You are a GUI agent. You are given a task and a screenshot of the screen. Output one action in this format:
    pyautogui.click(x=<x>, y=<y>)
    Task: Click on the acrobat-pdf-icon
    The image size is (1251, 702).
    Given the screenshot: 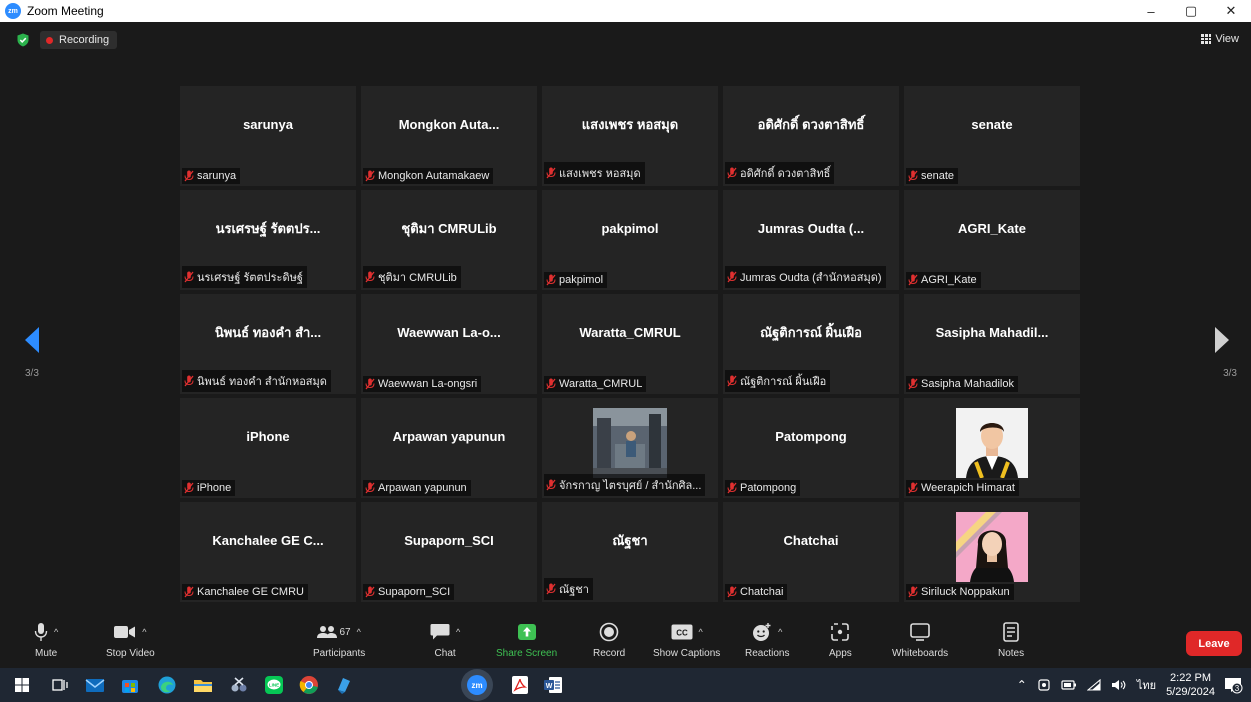 What is the action you would take?
    pyautogui.click(x=520, y=685)
    